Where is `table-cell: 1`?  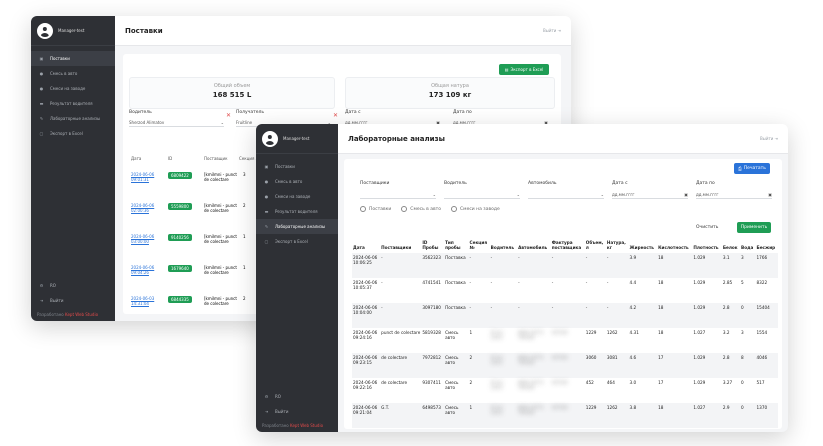 table-cell: 1 is located at coordinates (471, 332).